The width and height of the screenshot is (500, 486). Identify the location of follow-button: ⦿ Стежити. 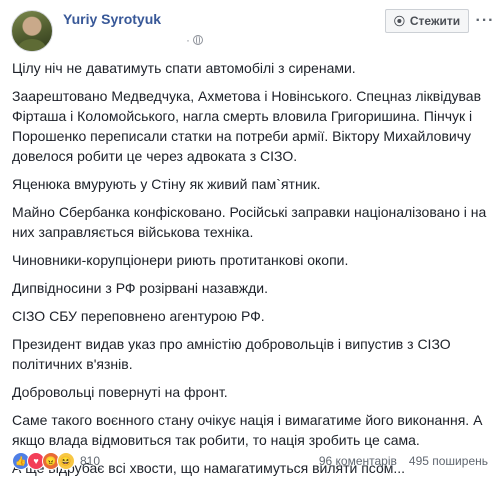
(427, 21).